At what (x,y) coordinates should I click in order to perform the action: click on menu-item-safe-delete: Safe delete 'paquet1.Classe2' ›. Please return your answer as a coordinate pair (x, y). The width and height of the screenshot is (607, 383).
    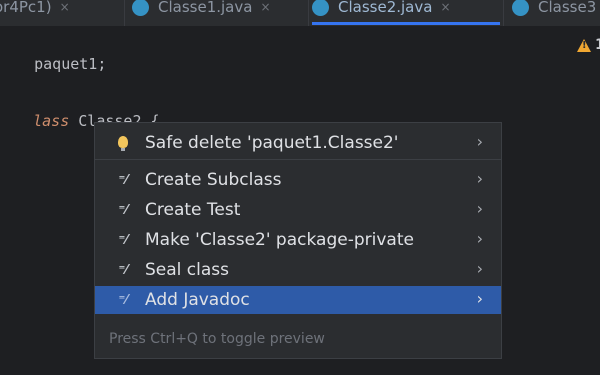
    Looking at the image, I should click on (298, 143).